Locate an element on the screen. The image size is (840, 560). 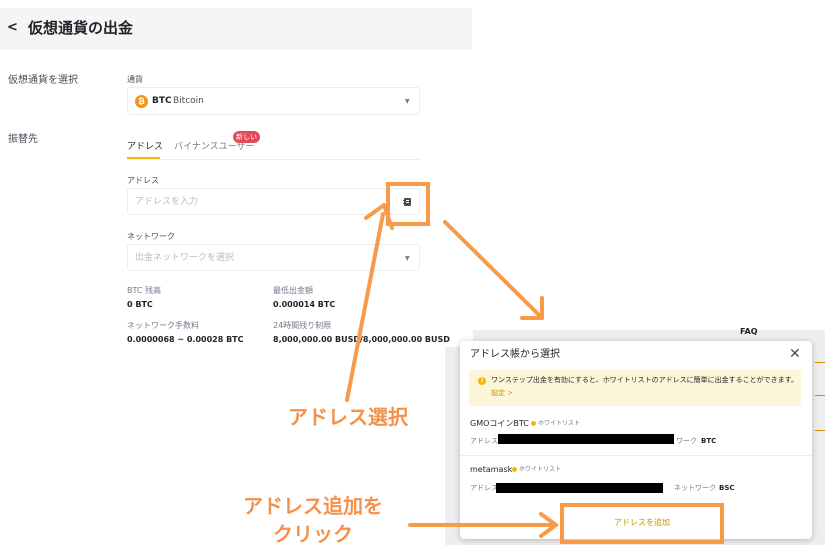
annotation-add-address-line1: アドレス追加を is located at coordinates (313, 506).